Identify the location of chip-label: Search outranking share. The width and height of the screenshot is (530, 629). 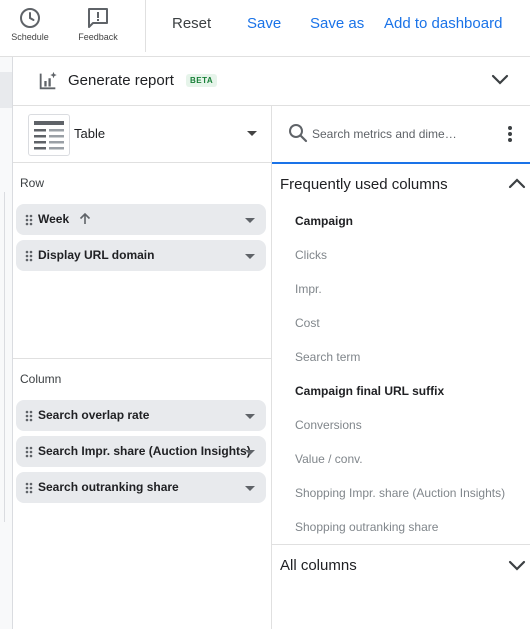
(108, 487).